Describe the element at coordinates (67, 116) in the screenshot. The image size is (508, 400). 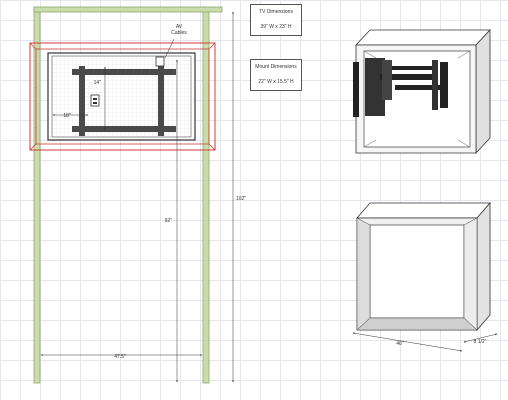
I see `mount-width-label: 18"` at that location.